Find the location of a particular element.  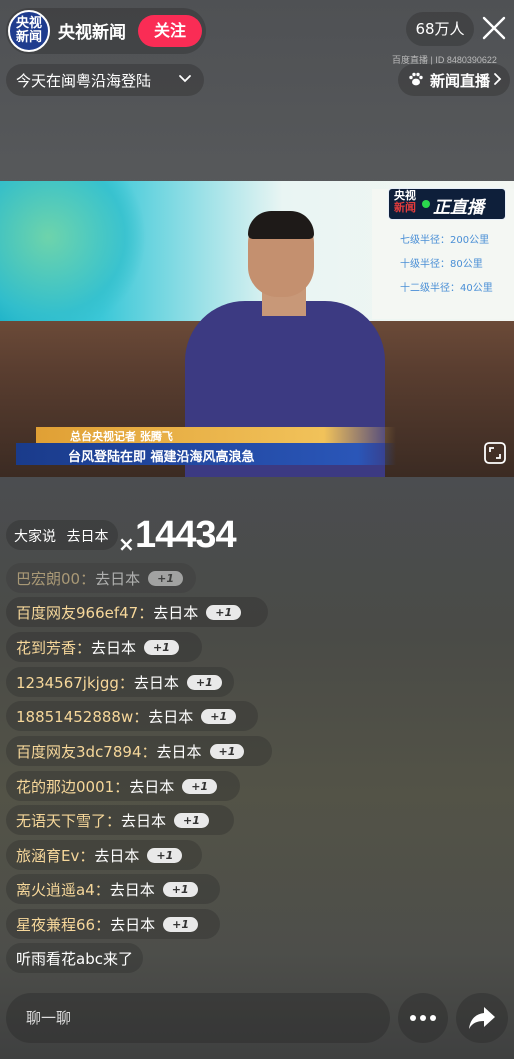

comment-row: 星夜兼程66： 去日本 +1 is located at coordinates (113, 924).